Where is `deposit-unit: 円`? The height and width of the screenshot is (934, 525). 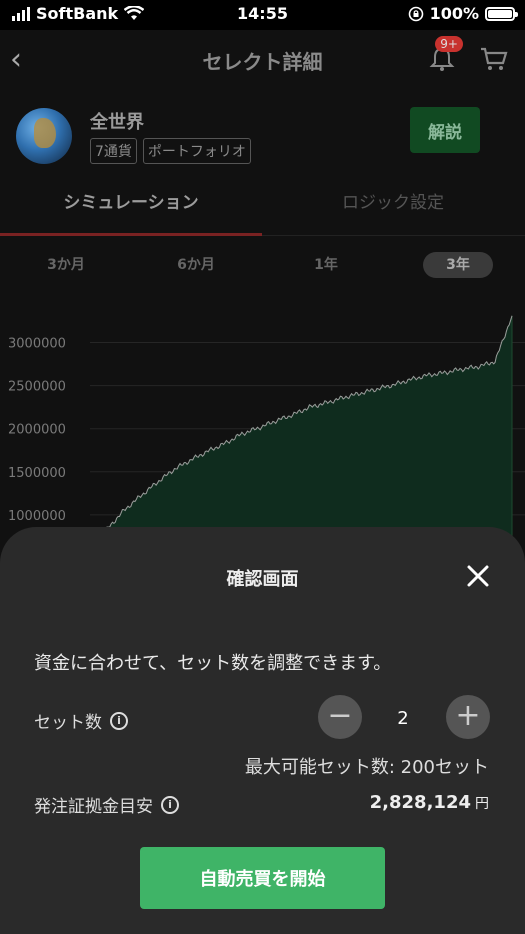 deposit-unit: 円 is located at coordinates (482, 804).